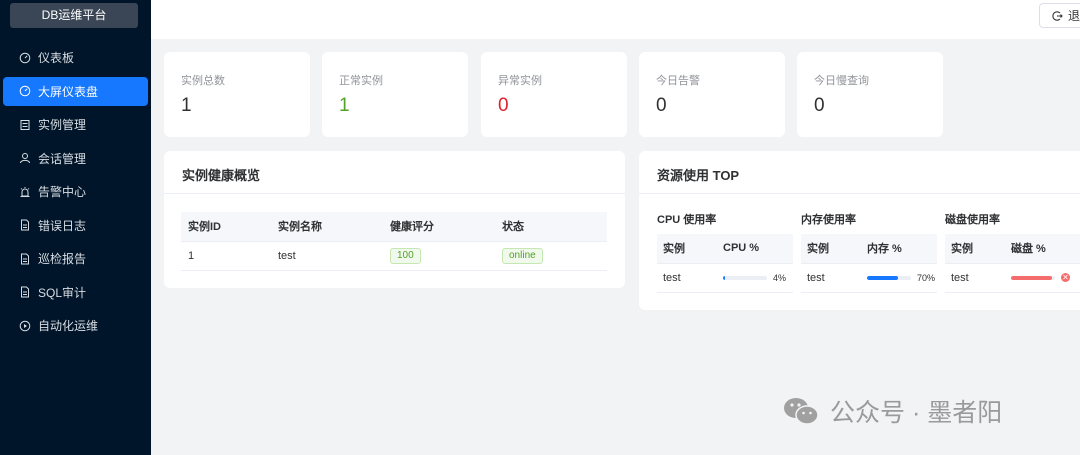  I want to click on column-header: 健康评分, so click(439, 227).